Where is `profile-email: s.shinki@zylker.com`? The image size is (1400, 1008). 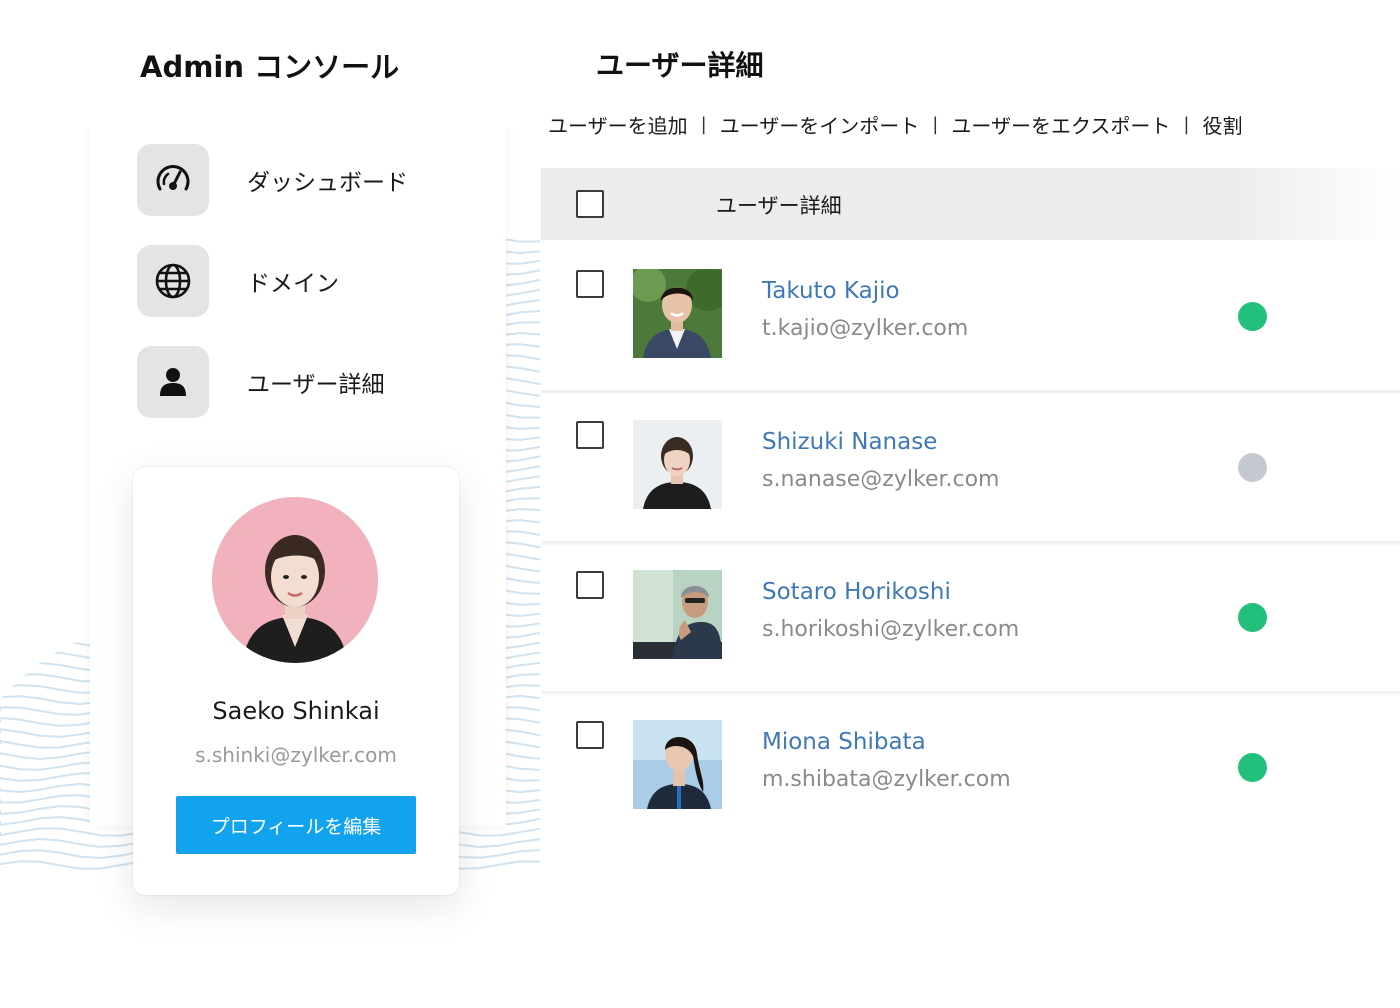 profile-email: s.shinki@zylker.com is located at coordinates (296, 755).